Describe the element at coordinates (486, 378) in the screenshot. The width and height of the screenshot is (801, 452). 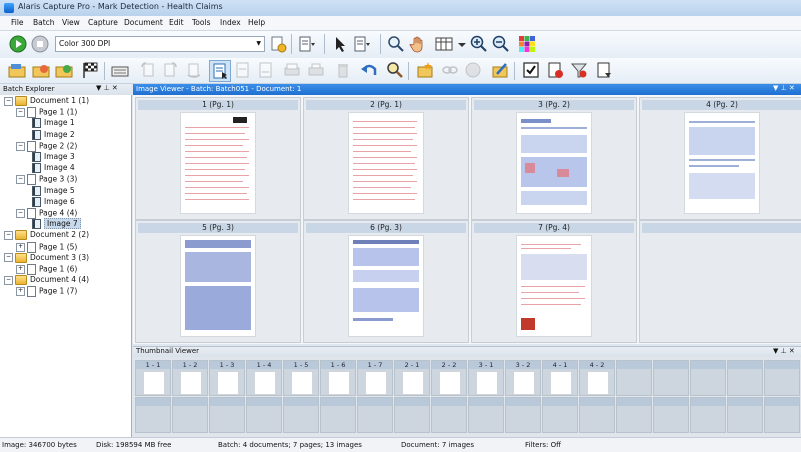
I see `thumbnail-item: 3 - 1` at that location.